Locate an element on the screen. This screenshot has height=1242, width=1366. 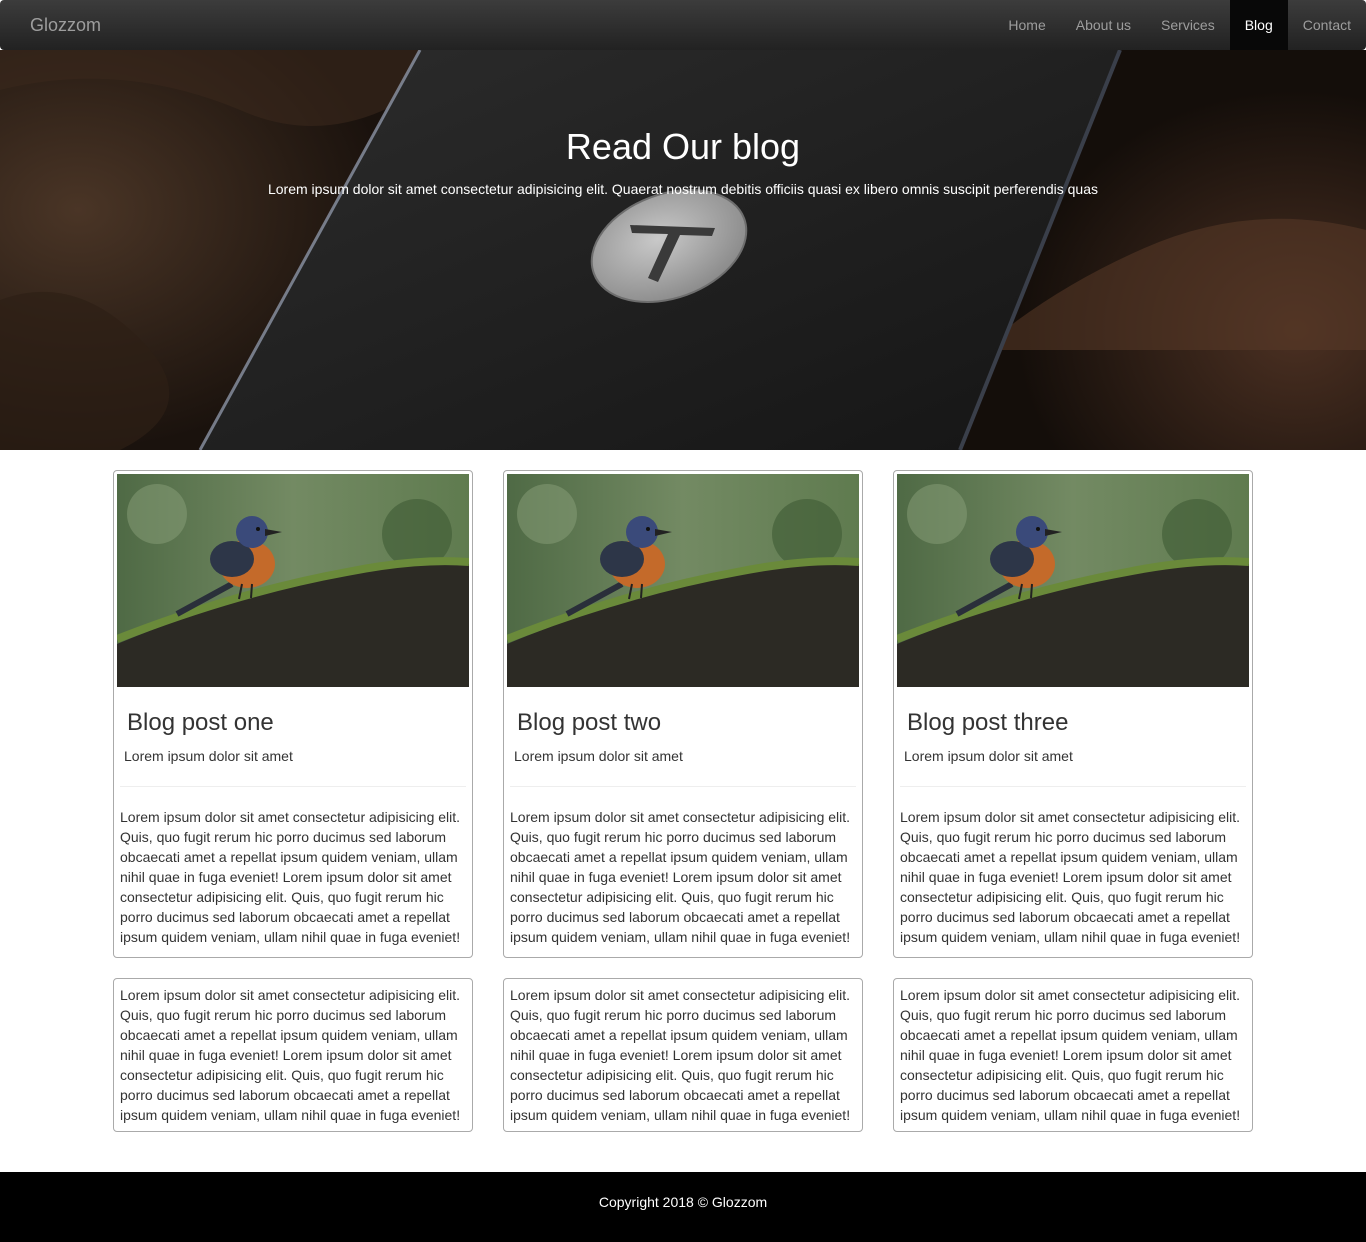
footer: Copyright 2018 © Glozzom is located at coordinates (683, 1207).